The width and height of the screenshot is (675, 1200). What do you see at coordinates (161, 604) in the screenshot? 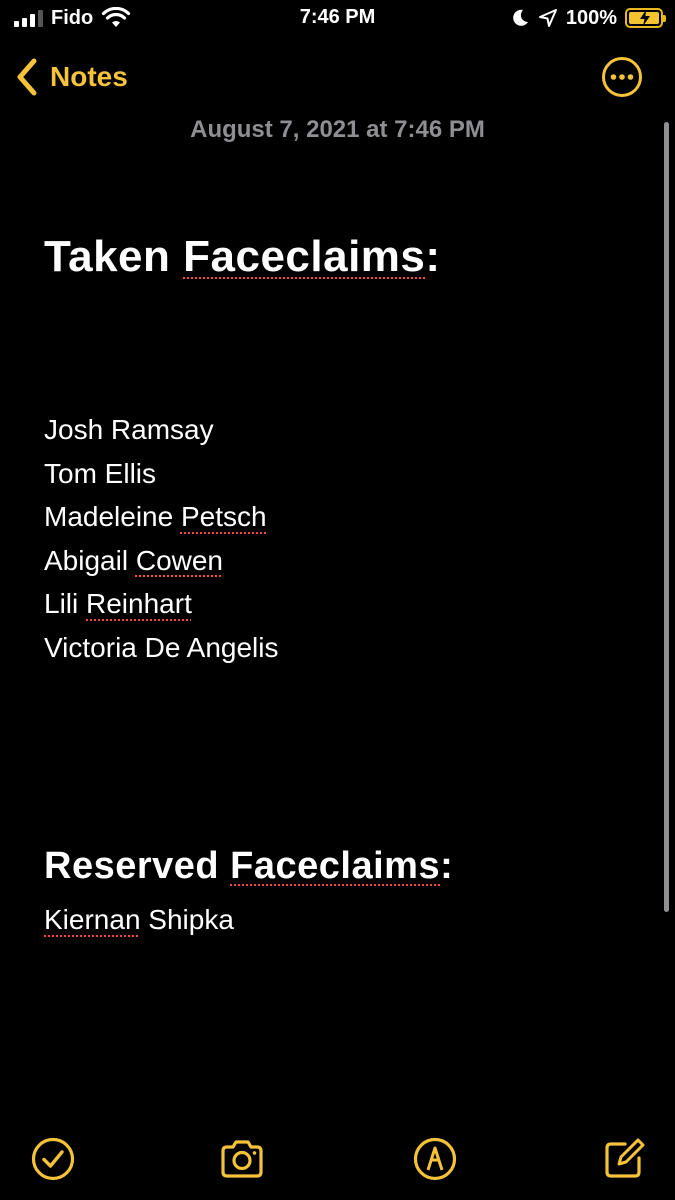
I see `list-item: Lili Reinhart` at bounding box center [161, 604].